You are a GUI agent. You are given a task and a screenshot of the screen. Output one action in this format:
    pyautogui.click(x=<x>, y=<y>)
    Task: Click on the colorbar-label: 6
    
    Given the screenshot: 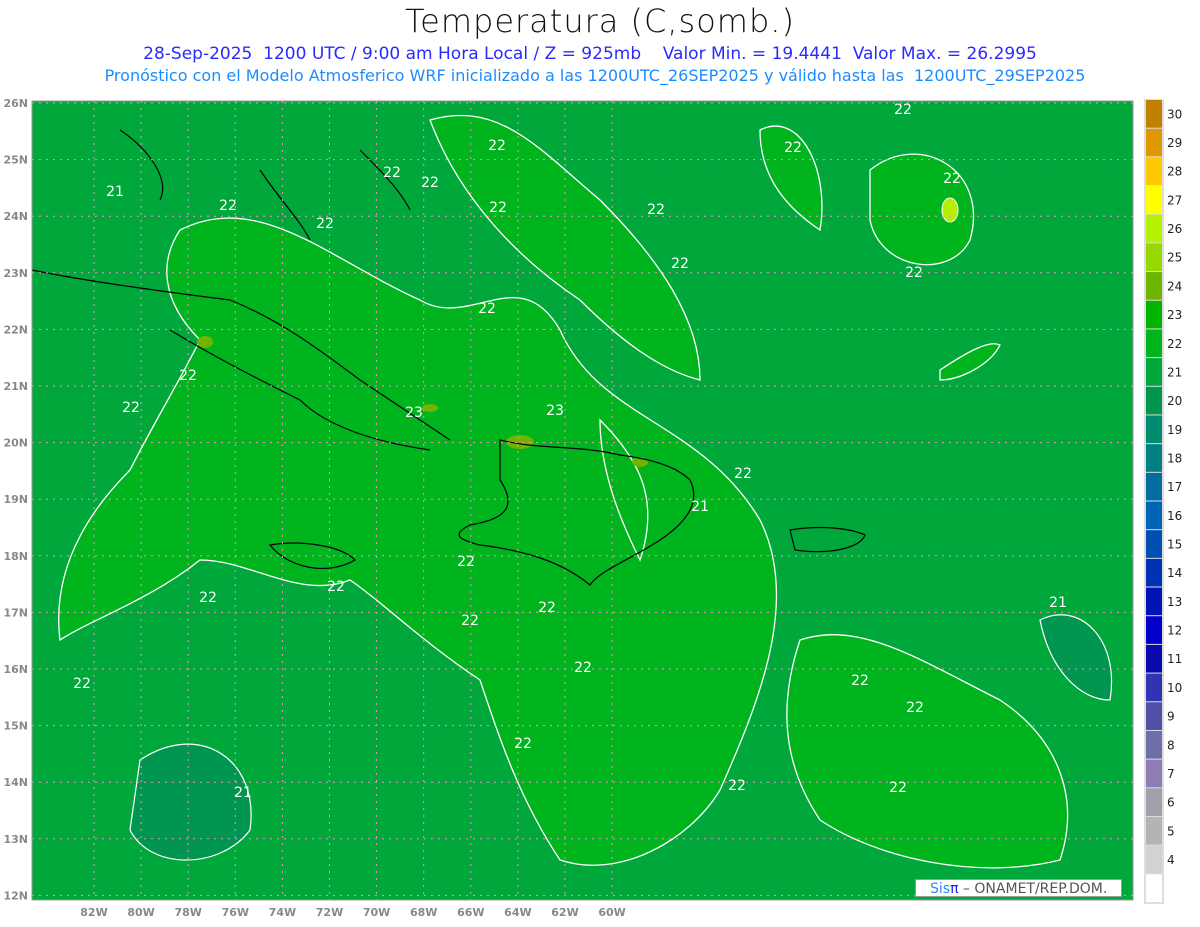 What is the action you would take?
    pyautogui.click(x=1171, y=803)
    